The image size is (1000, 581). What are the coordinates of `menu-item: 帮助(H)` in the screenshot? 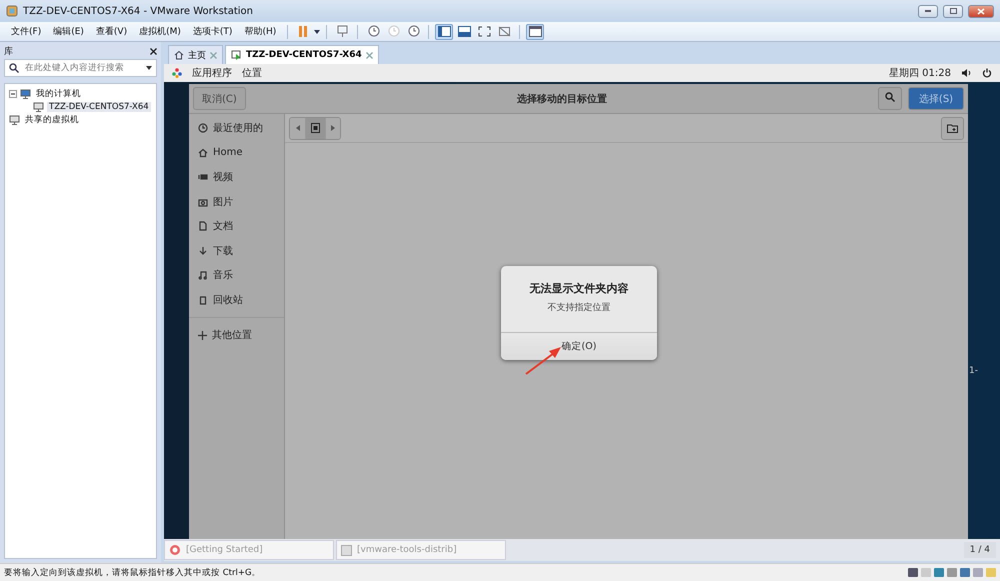 It's located at (260, 31).